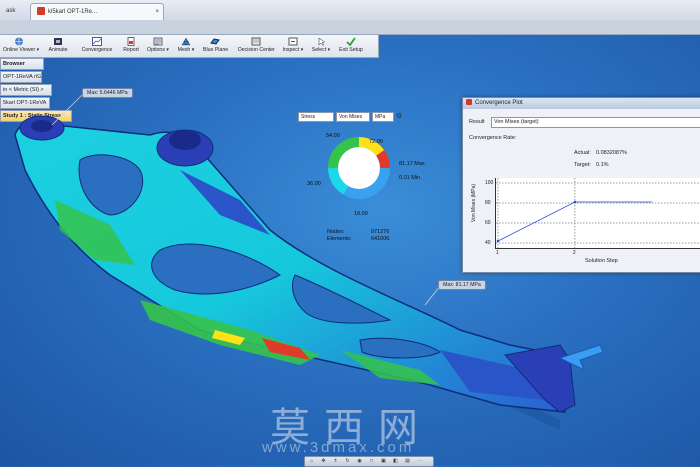 This screenshot has height=467, width=700. I want to click on max-callout-right: Max: 81.17 MPa, so click(462, 285).